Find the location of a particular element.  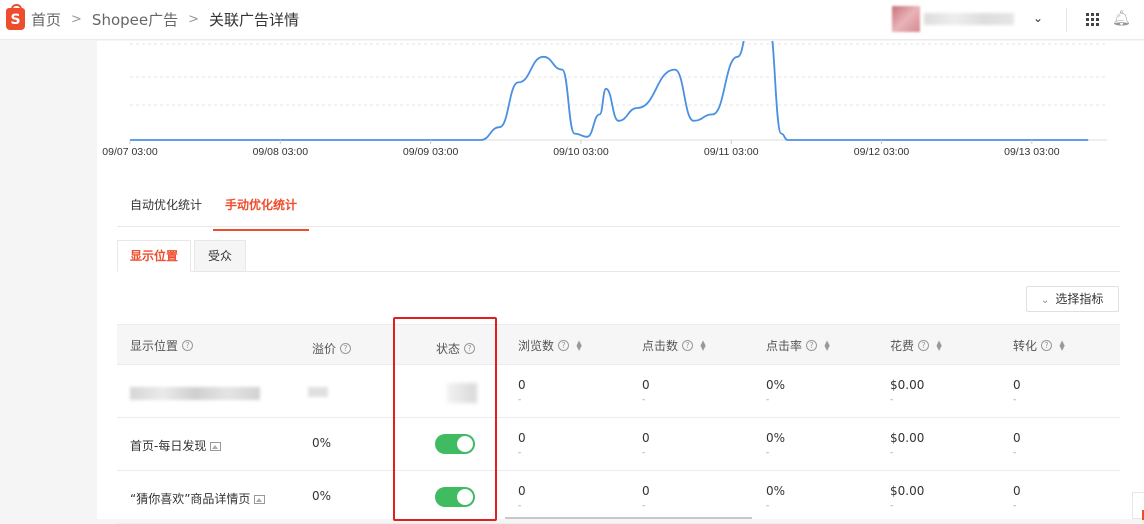

x-tick-label: 09/11 03:00 is located at coordinates (731, 152).